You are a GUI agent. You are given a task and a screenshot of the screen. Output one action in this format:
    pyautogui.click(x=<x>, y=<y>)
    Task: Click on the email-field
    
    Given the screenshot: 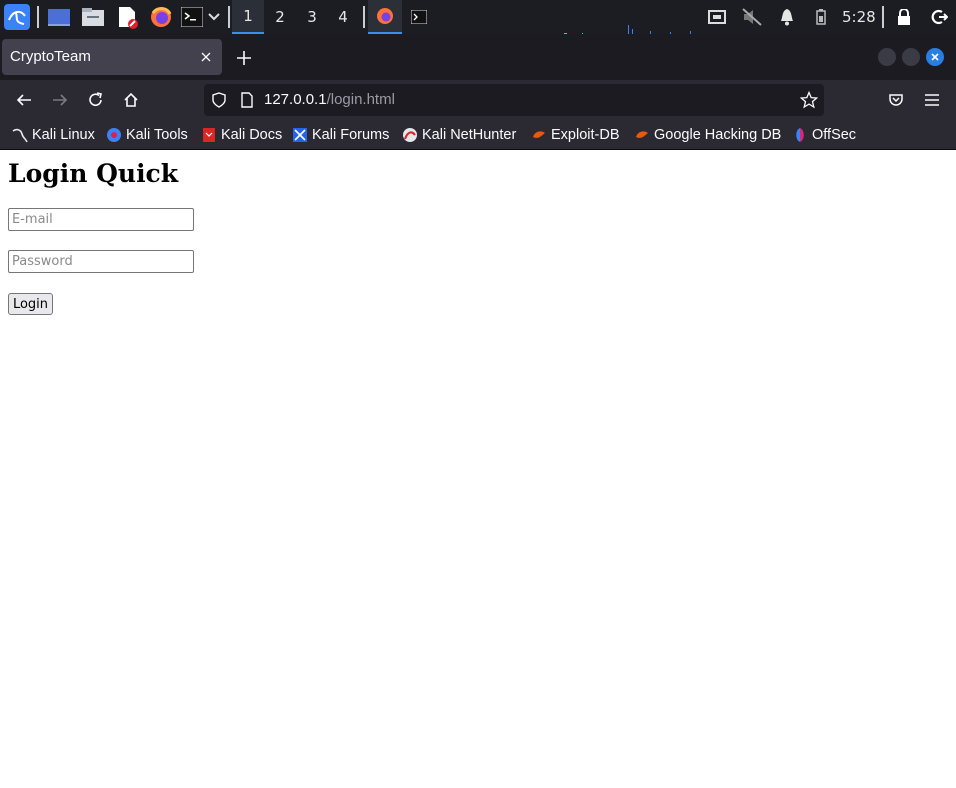 What is the action you would take?
    pyautogui.click(x=101, y=219)
    